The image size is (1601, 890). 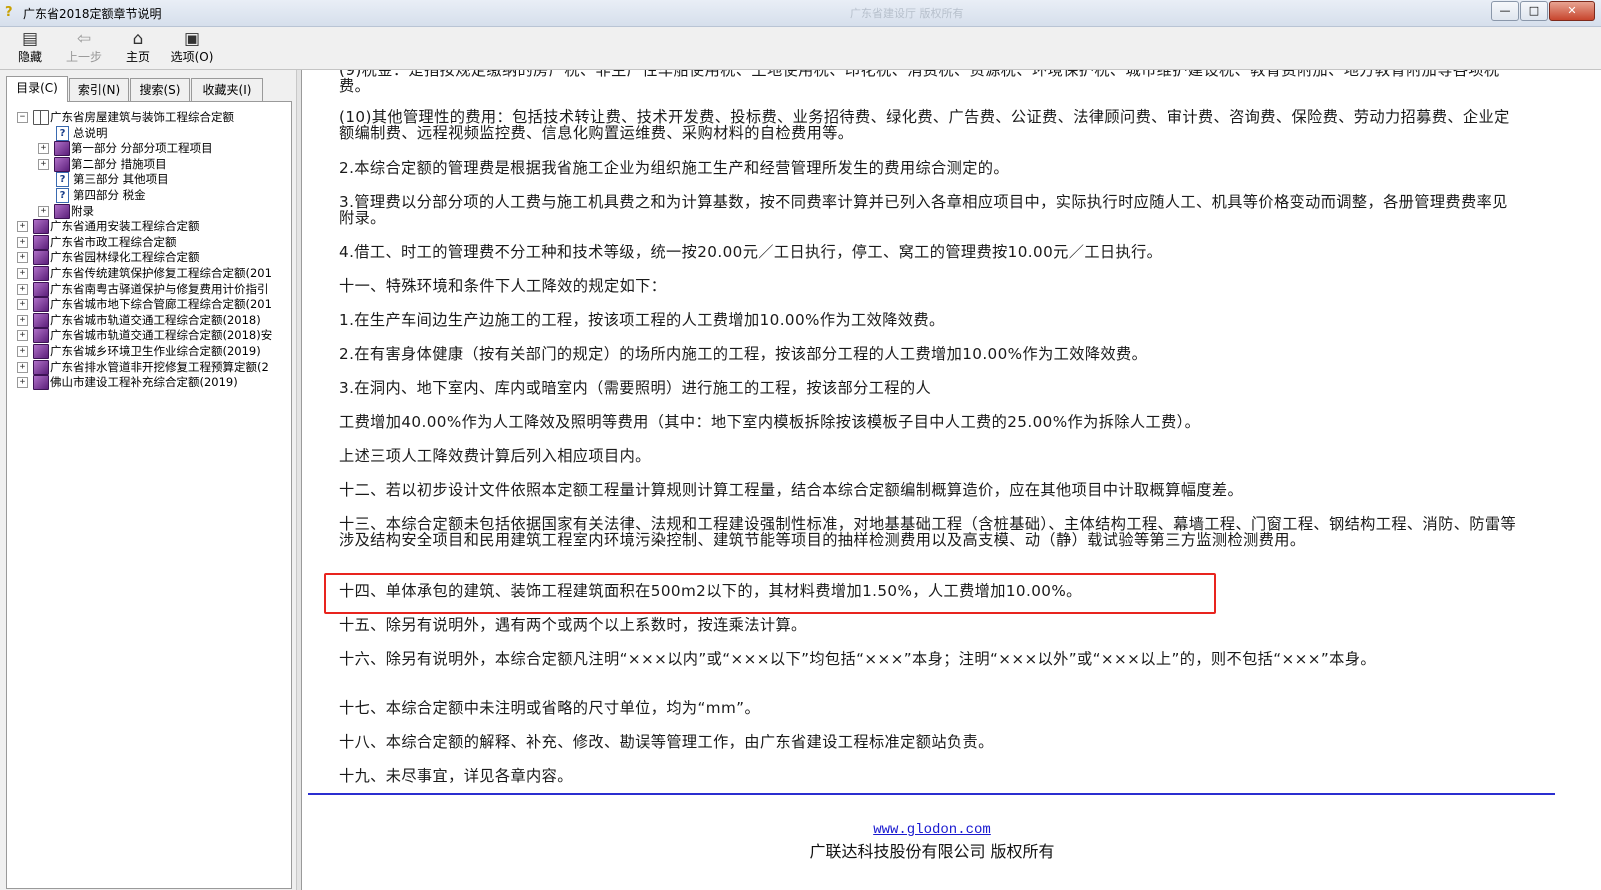 What do you see at coordinates (9, 12) in the screenshot?
I see `help-app-icon: ?` at bounding box center [9, 12].